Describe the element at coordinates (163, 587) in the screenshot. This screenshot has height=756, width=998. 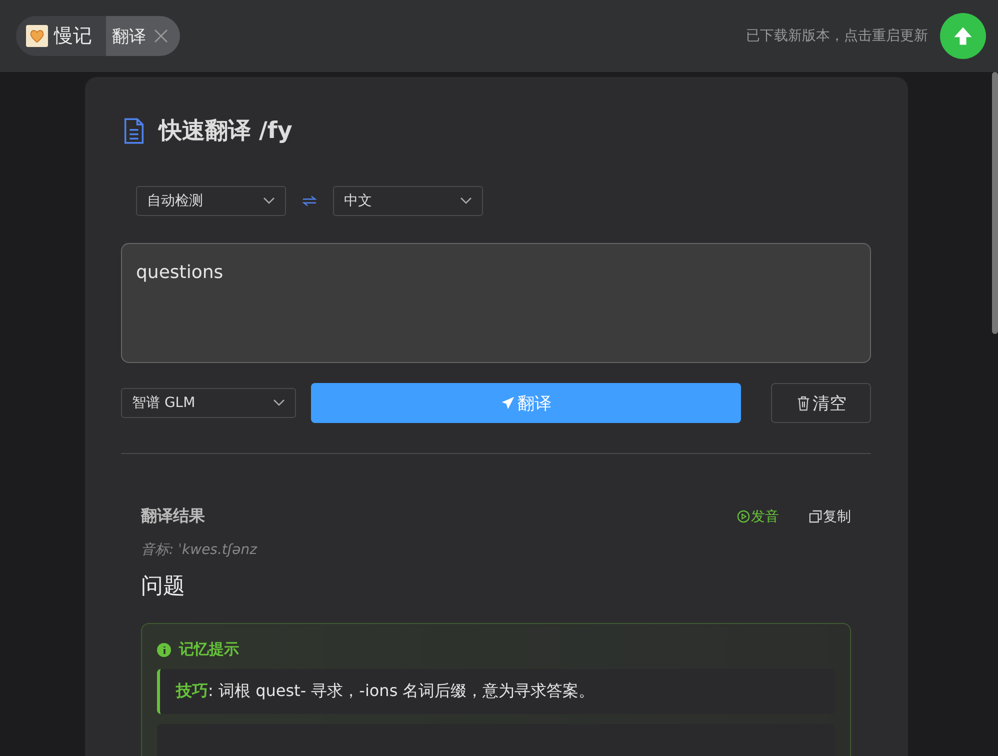
I see `translation-text: 问题` at that location.